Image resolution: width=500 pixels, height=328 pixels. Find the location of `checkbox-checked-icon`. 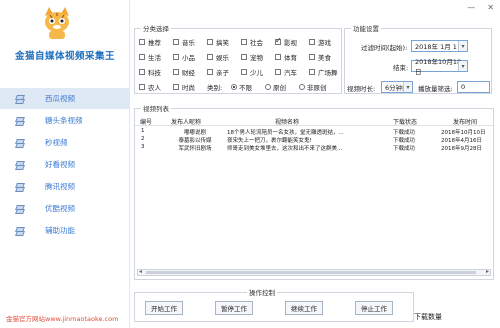

checkbox-checked-icon is located at coordinates (278, 40).